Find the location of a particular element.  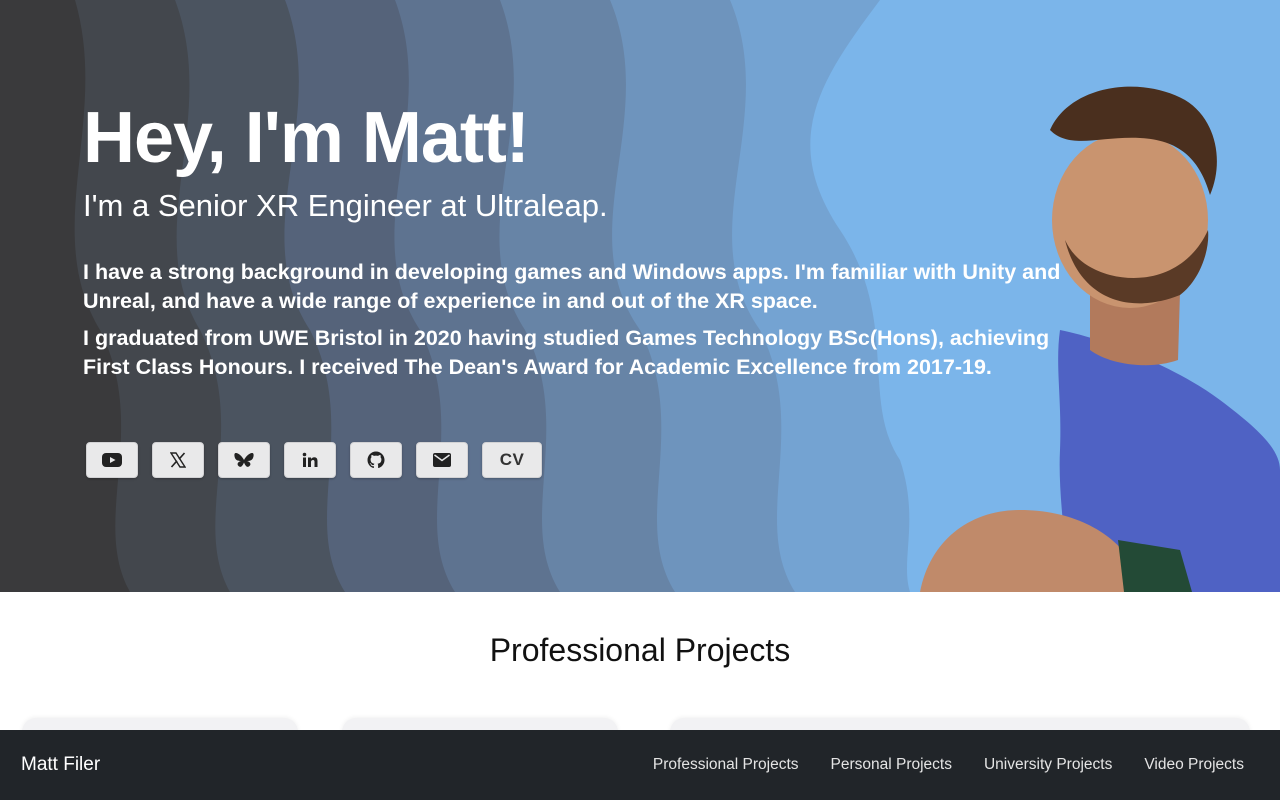

nav-link-university-projects: University Projects is located at coordinates (1048, 765).